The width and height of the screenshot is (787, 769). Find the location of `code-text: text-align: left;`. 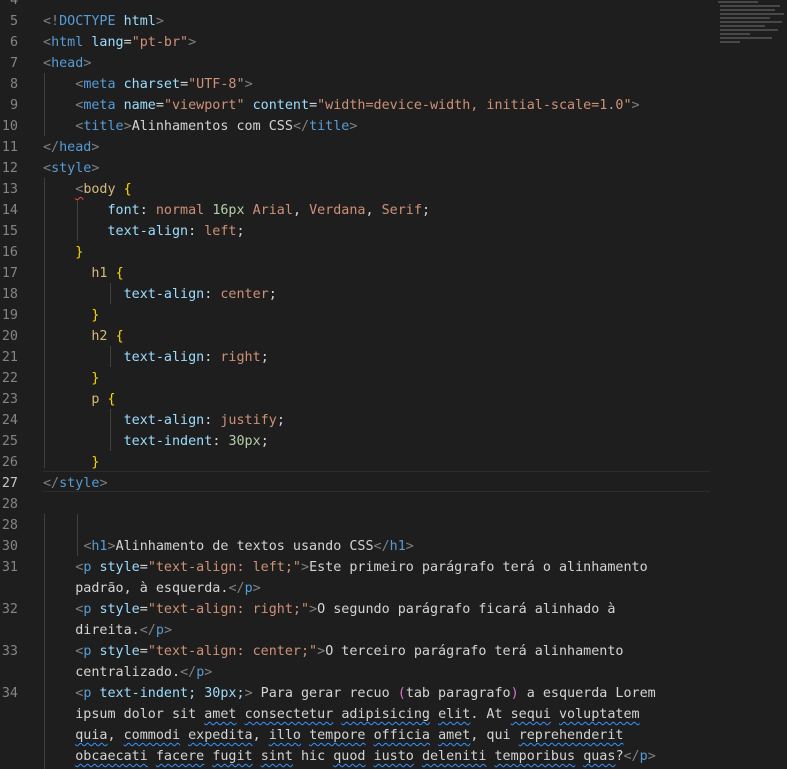

code-text: text-align: left; is located at coordinates (144, 231).